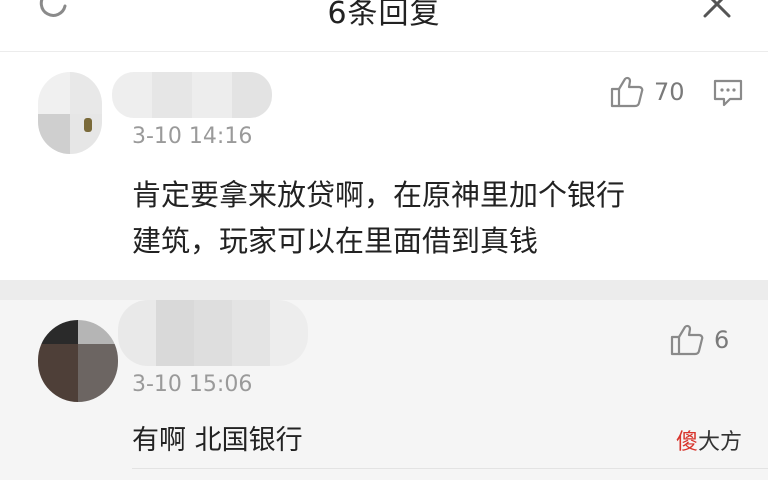  What do you see at coordinates (192, 136) in the screenshot?
I see `comment-timestamp: 3-10 14:16` at bounding box center [192, 136].